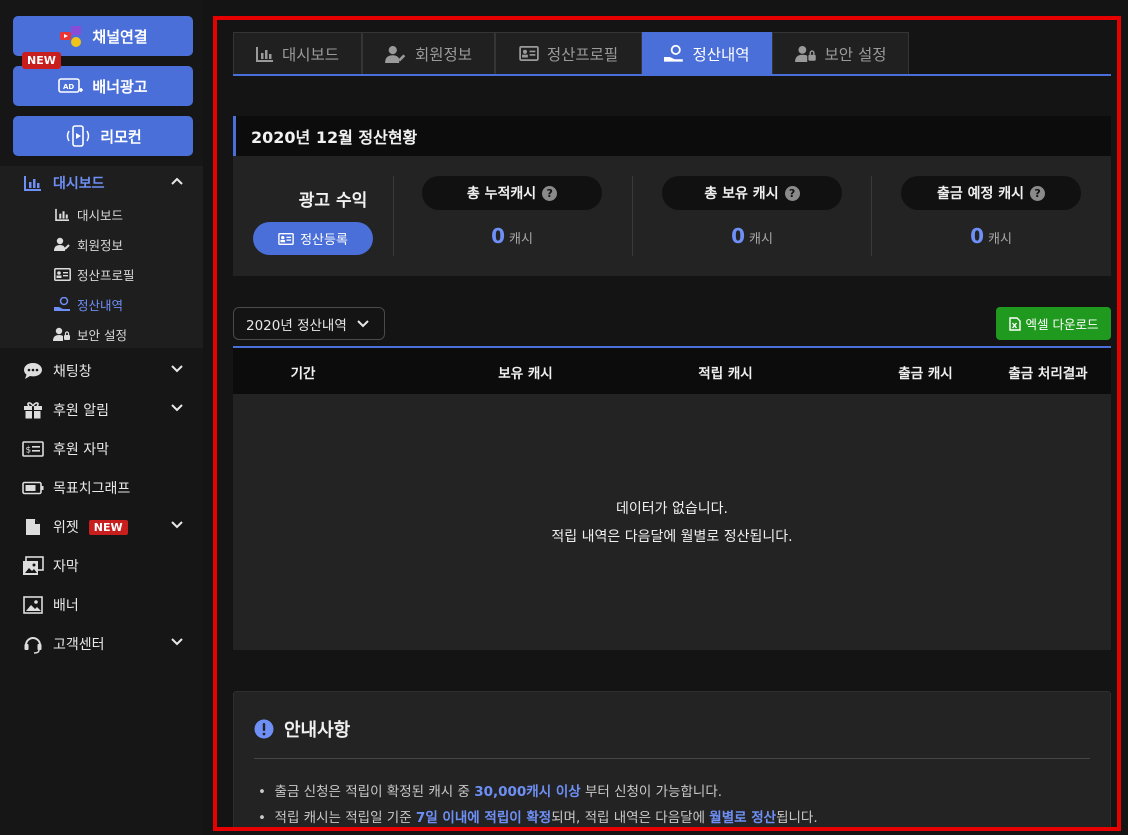  I want to click on nav-dashboard: 대시보드, so click(101, 183).